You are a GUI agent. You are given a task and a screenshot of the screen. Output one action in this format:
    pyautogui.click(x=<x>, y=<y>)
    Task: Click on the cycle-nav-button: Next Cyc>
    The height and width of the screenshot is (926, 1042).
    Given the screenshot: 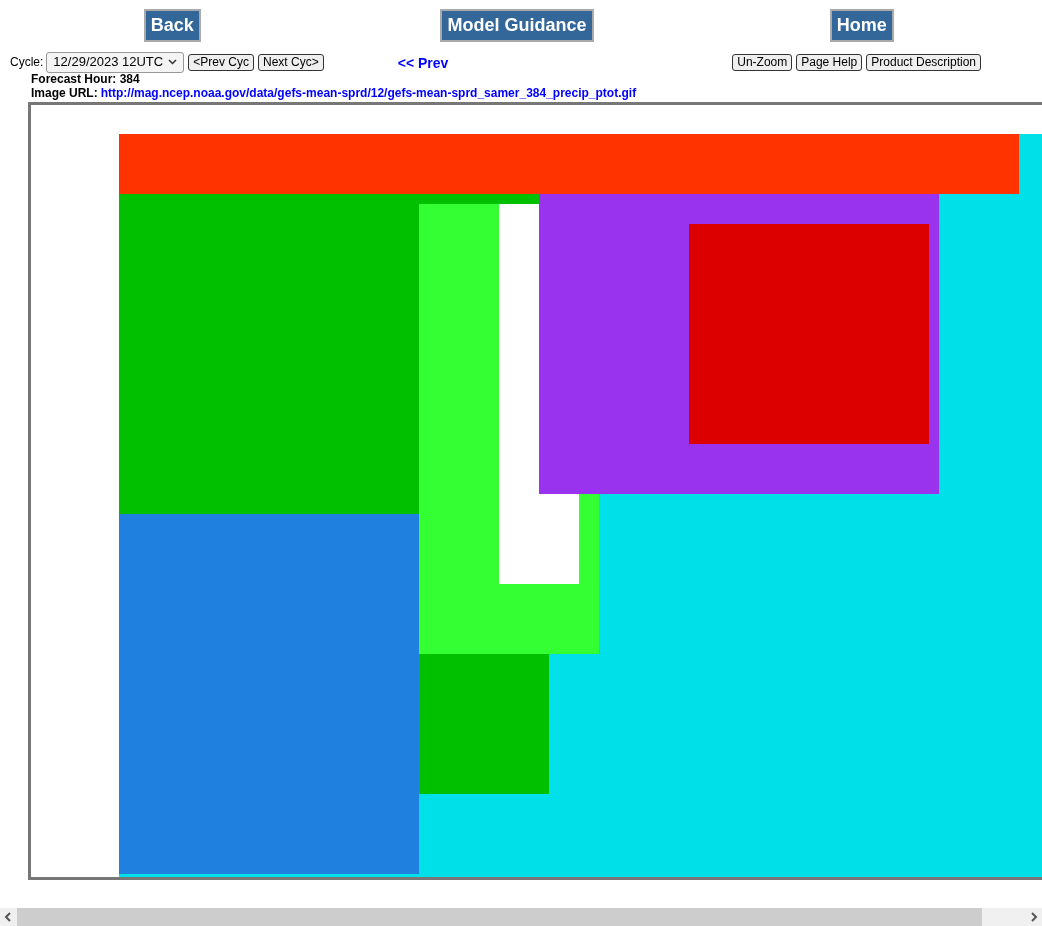 What is the action you would take?
    pyautogui.click(x=291, y=62)
    